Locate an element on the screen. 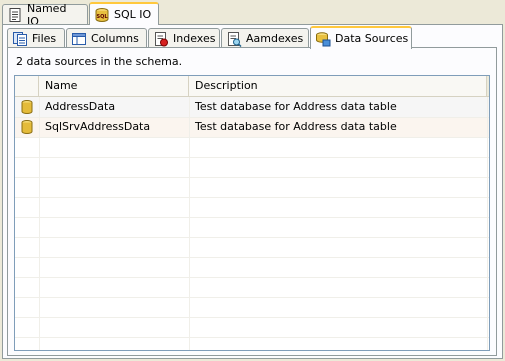 Image resolution: width=505 pixels, height=361 pixels. tab-indexes: Indexes is located at coordinates (184, 38).